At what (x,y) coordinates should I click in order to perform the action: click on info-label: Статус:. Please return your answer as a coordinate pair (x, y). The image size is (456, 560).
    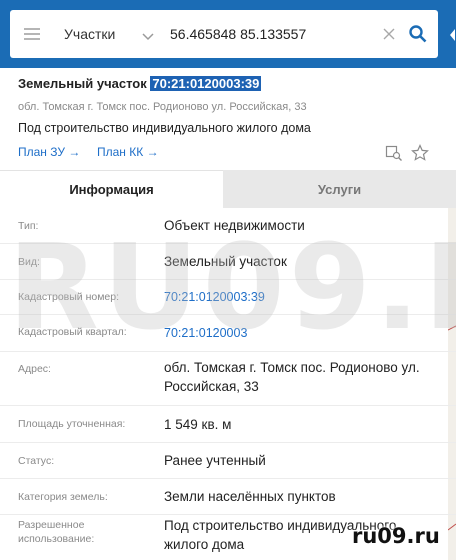
    Looking at the image, I should click on (36, 461).